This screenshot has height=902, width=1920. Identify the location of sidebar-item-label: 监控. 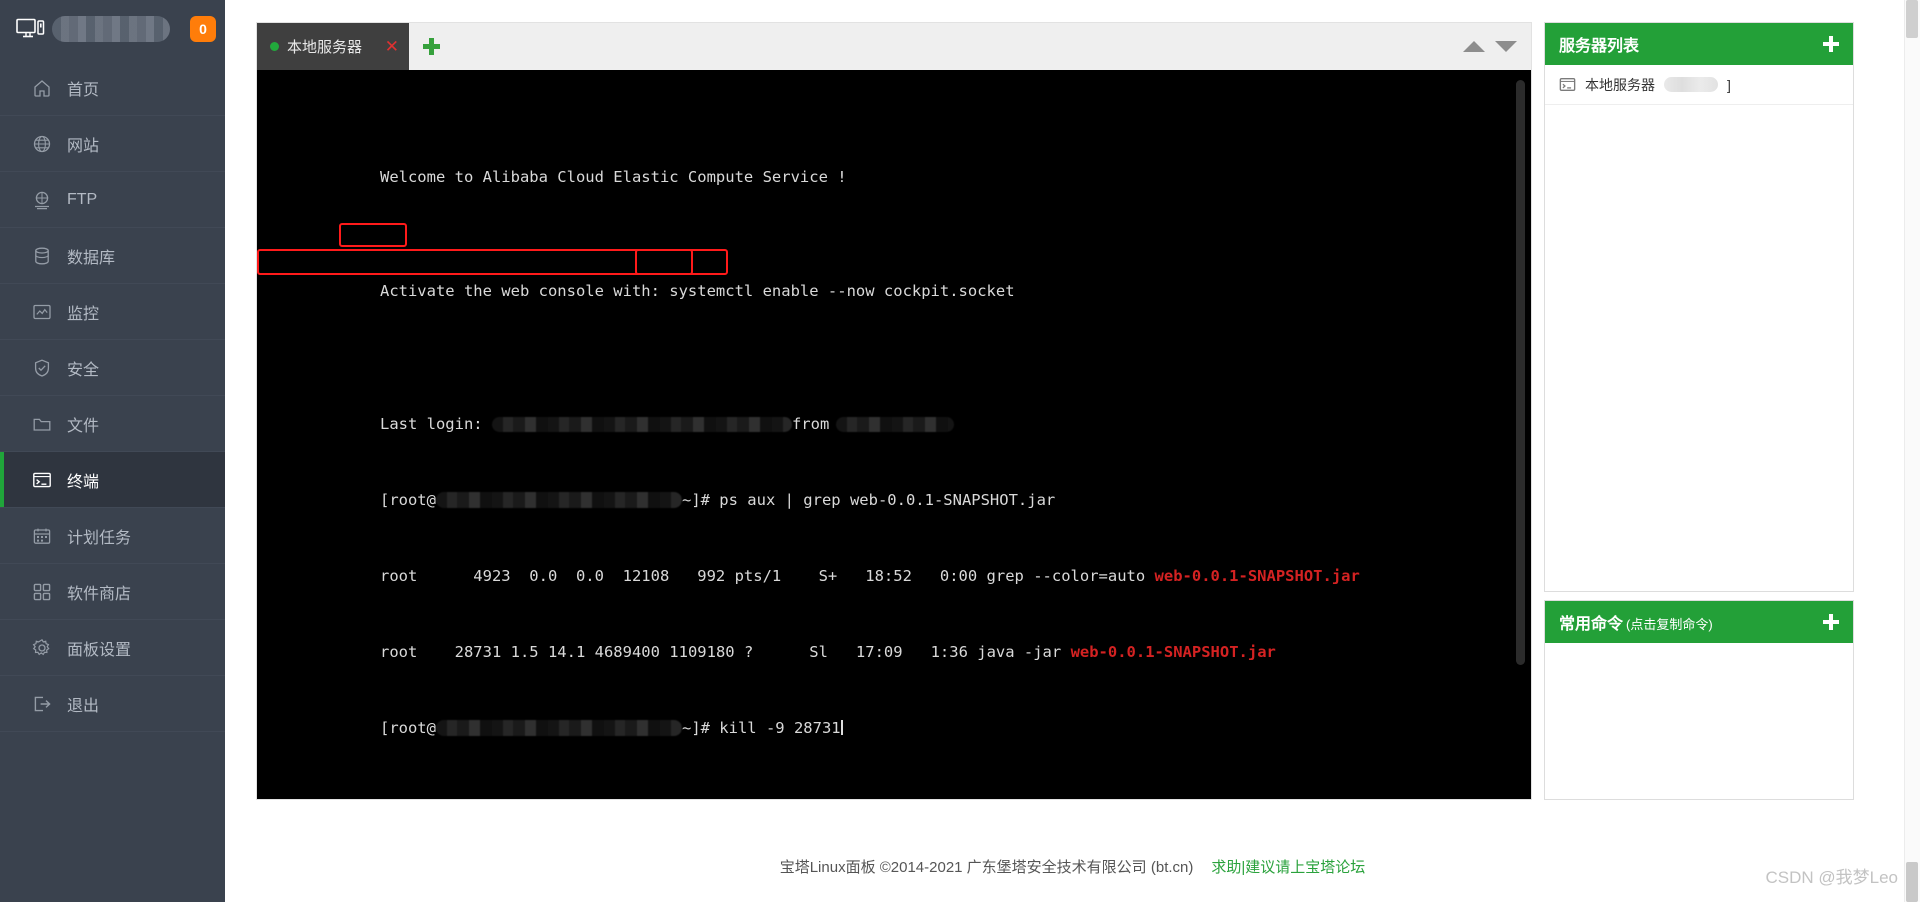
(83, 314).